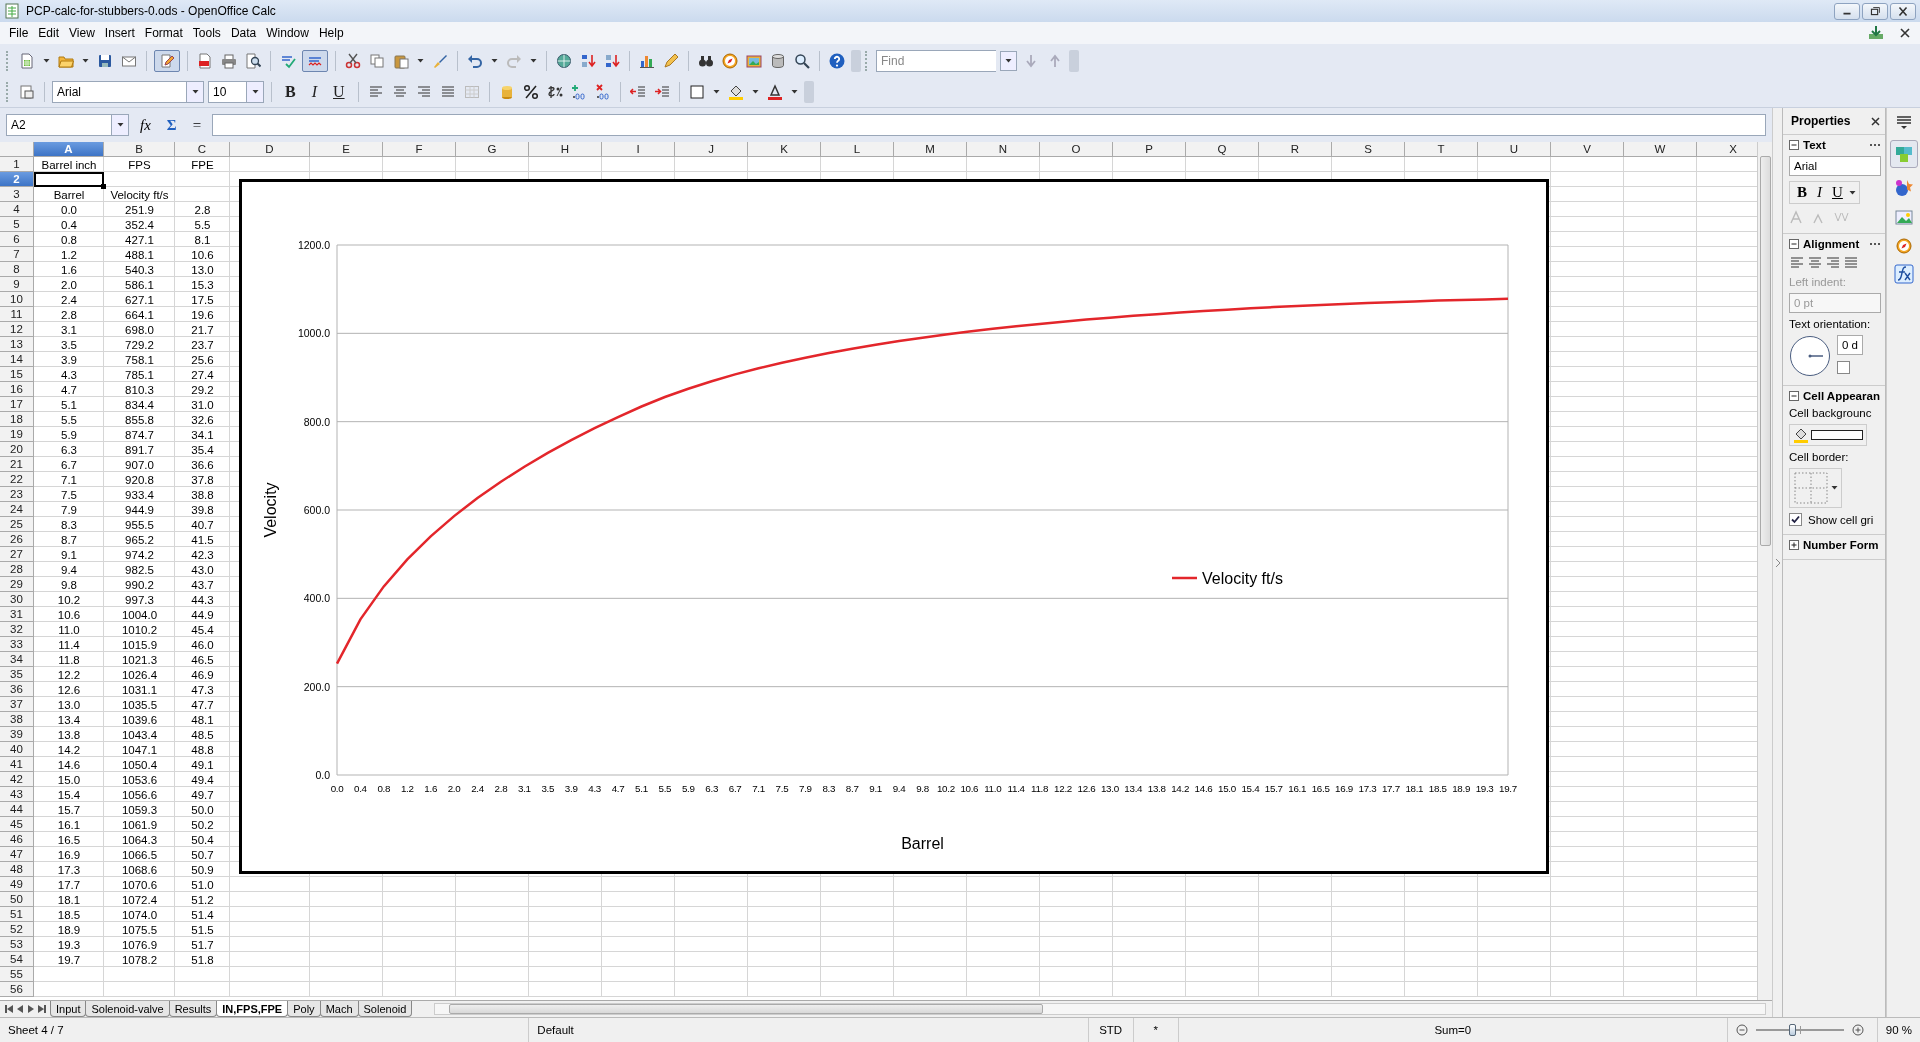  Describe the element at coordinates (82, 33) in the screenshot. I see `menu-item: View` at that location.